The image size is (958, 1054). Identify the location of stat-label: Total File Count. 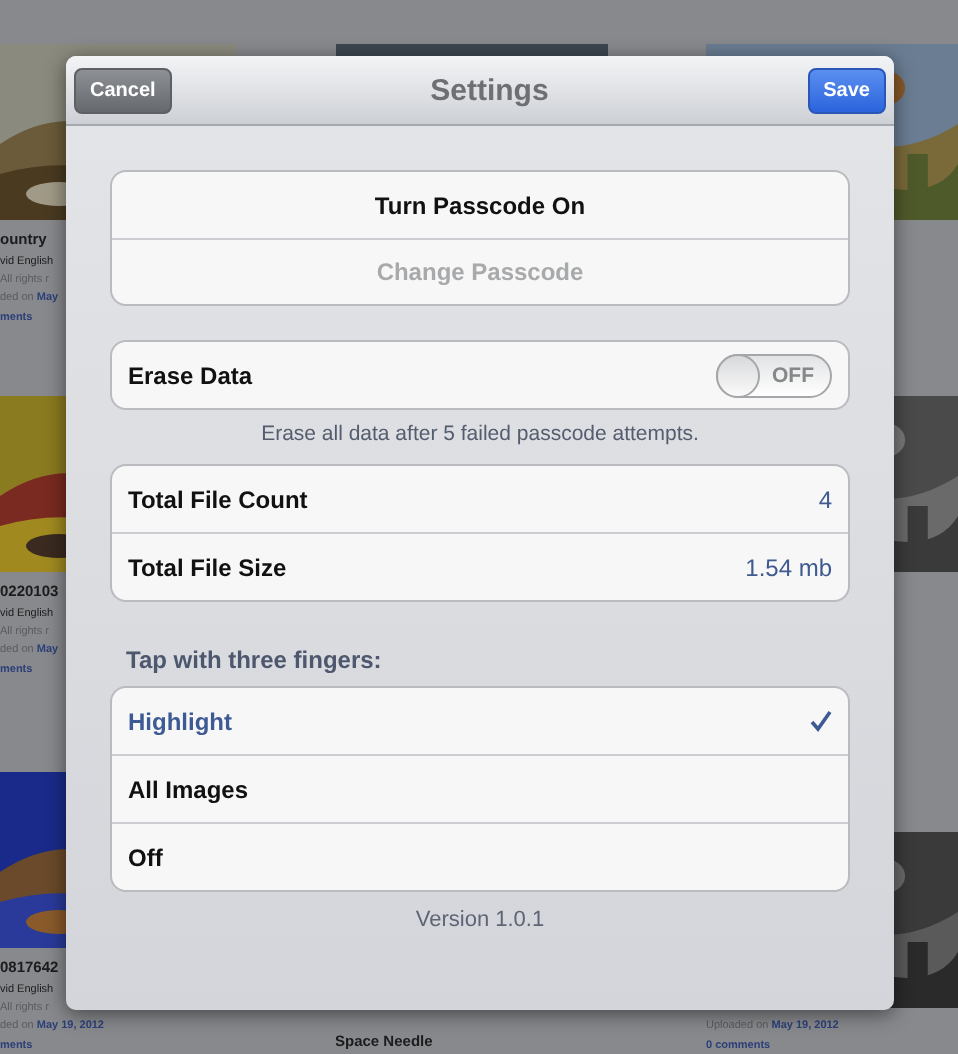
(218, 499).